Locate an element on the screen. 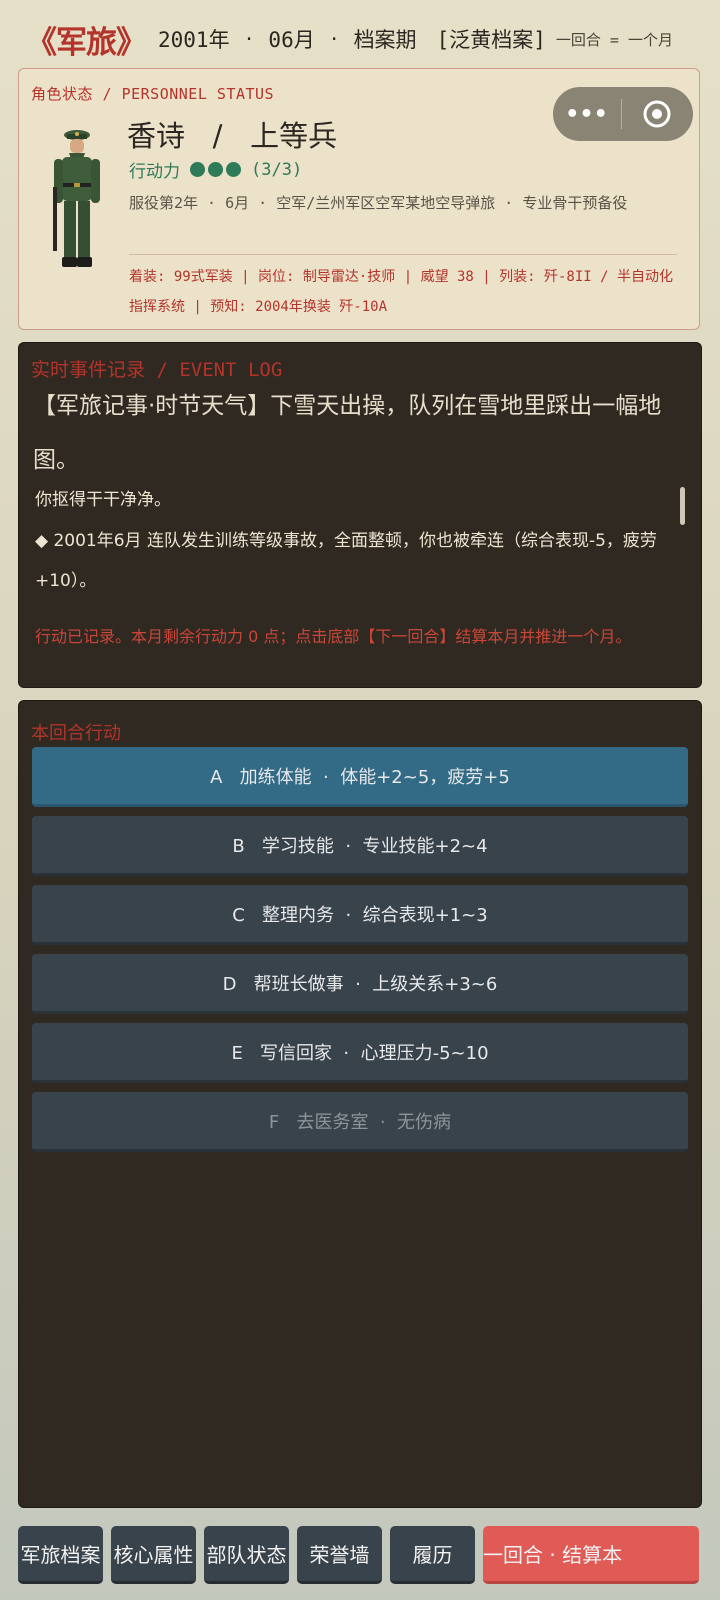 The image size is (720, 1600). archive-tag: [泛黄档案] is located at coordinates (491, 40).